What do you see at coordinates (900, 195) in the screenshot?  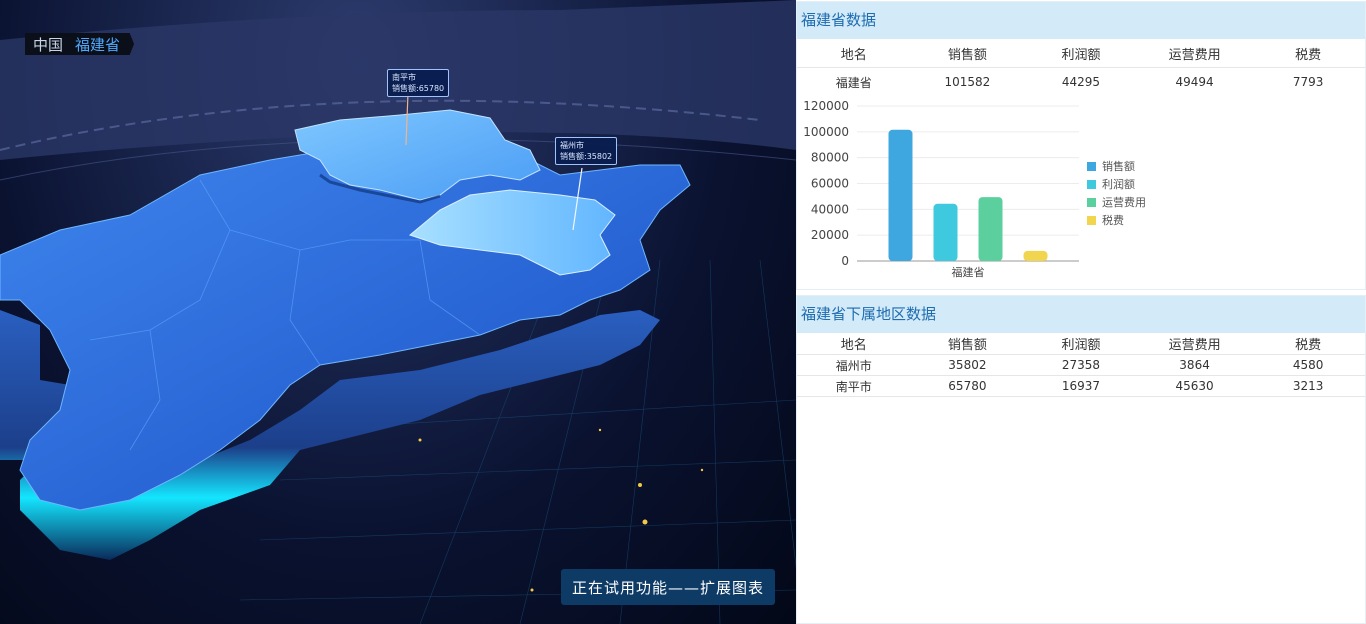 I see `bar-销售额` at bounding box center [900, 195].